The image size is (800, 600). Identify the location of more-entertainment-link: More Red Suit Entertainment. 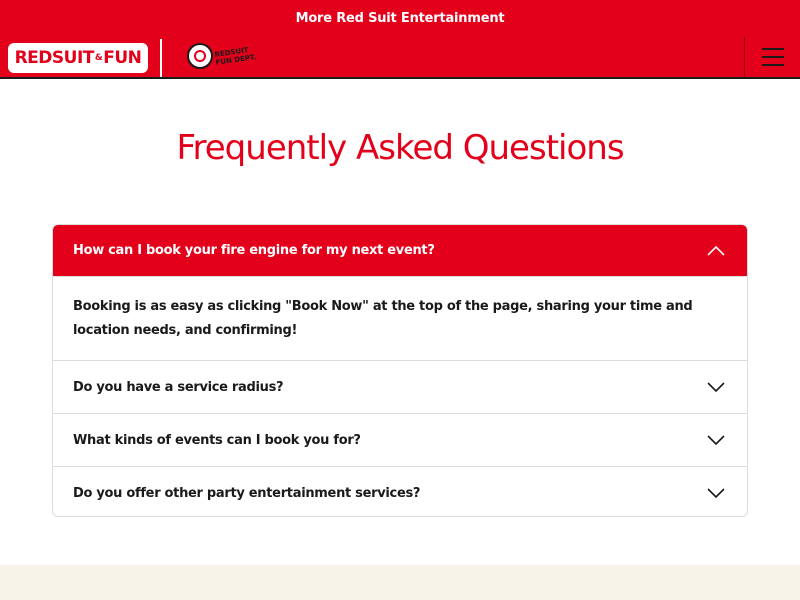
(400, 18).